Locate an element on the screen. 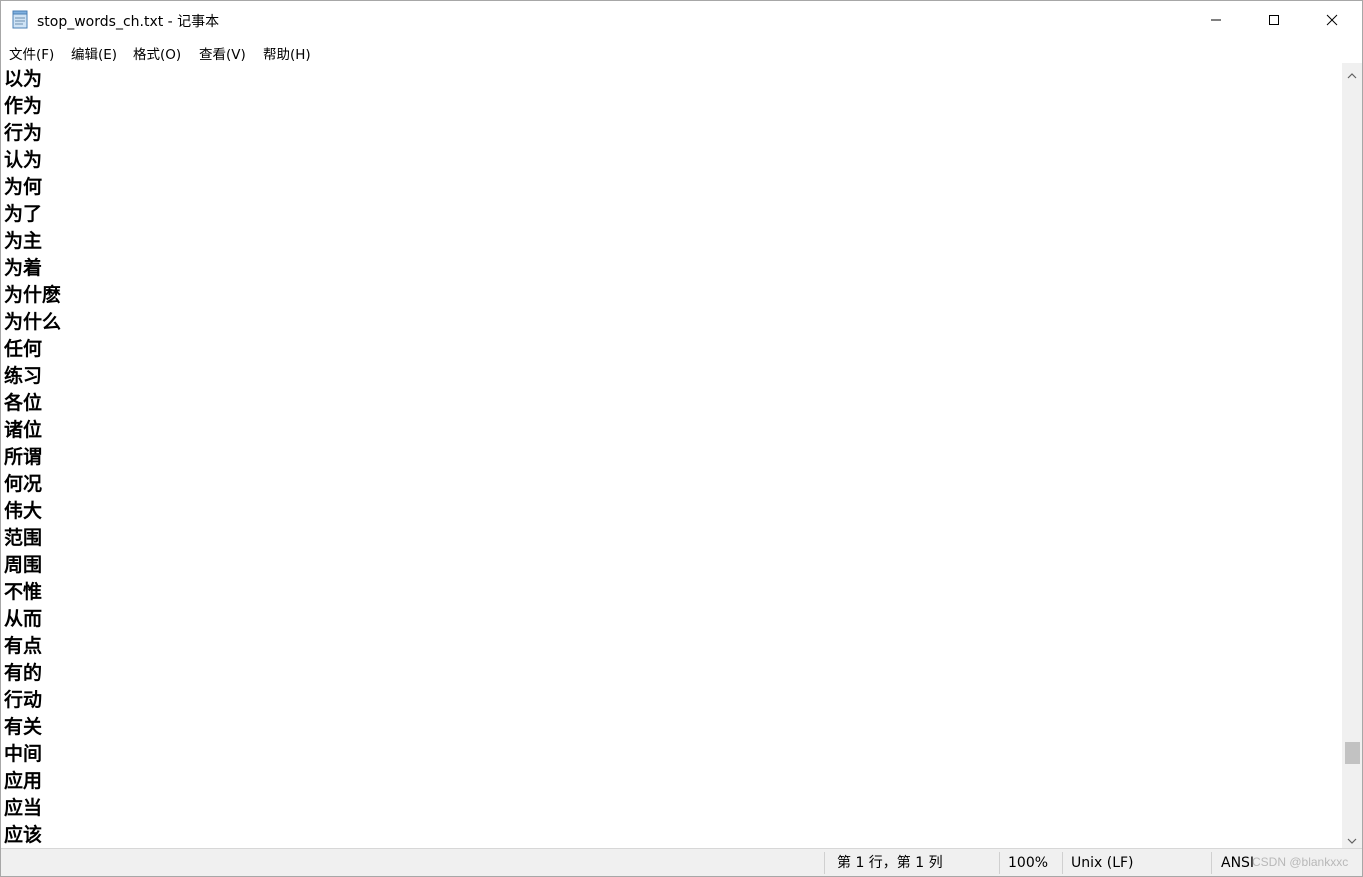 Image resolution: width=1363 pixels, height=877 pixels. text-line: 练习 is located at coordinates (23, 376).